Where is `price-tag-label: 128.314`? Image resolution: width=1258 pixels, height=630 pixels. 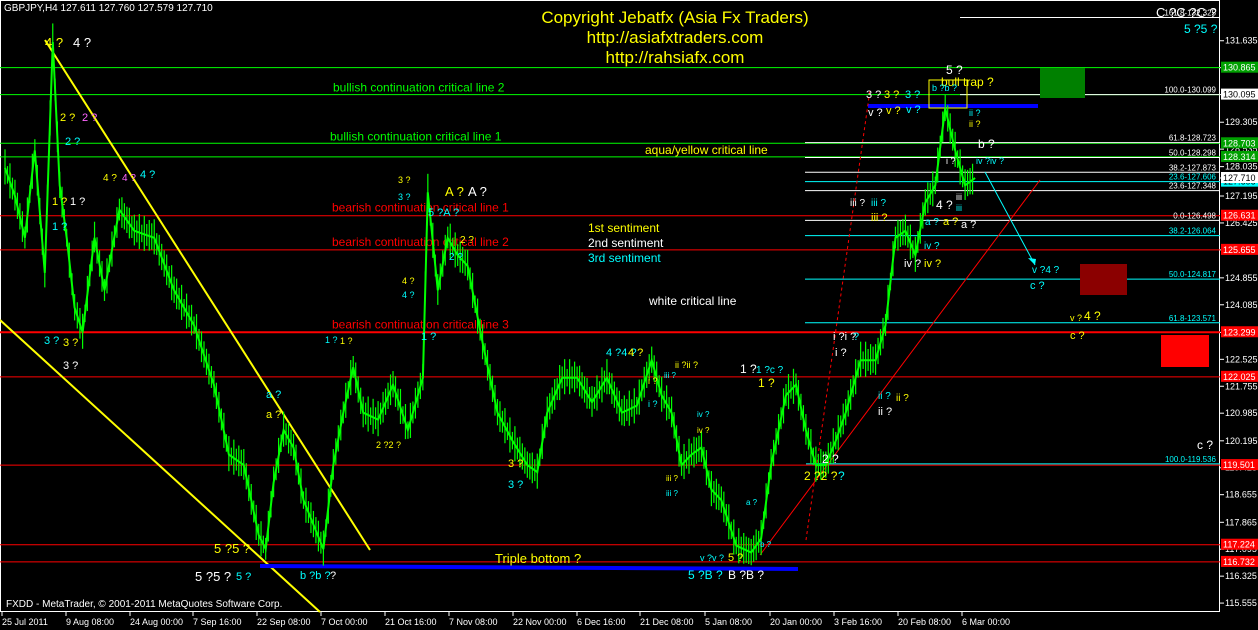 price-tag-label: 128.314 is located at coordinates (1239, 157).